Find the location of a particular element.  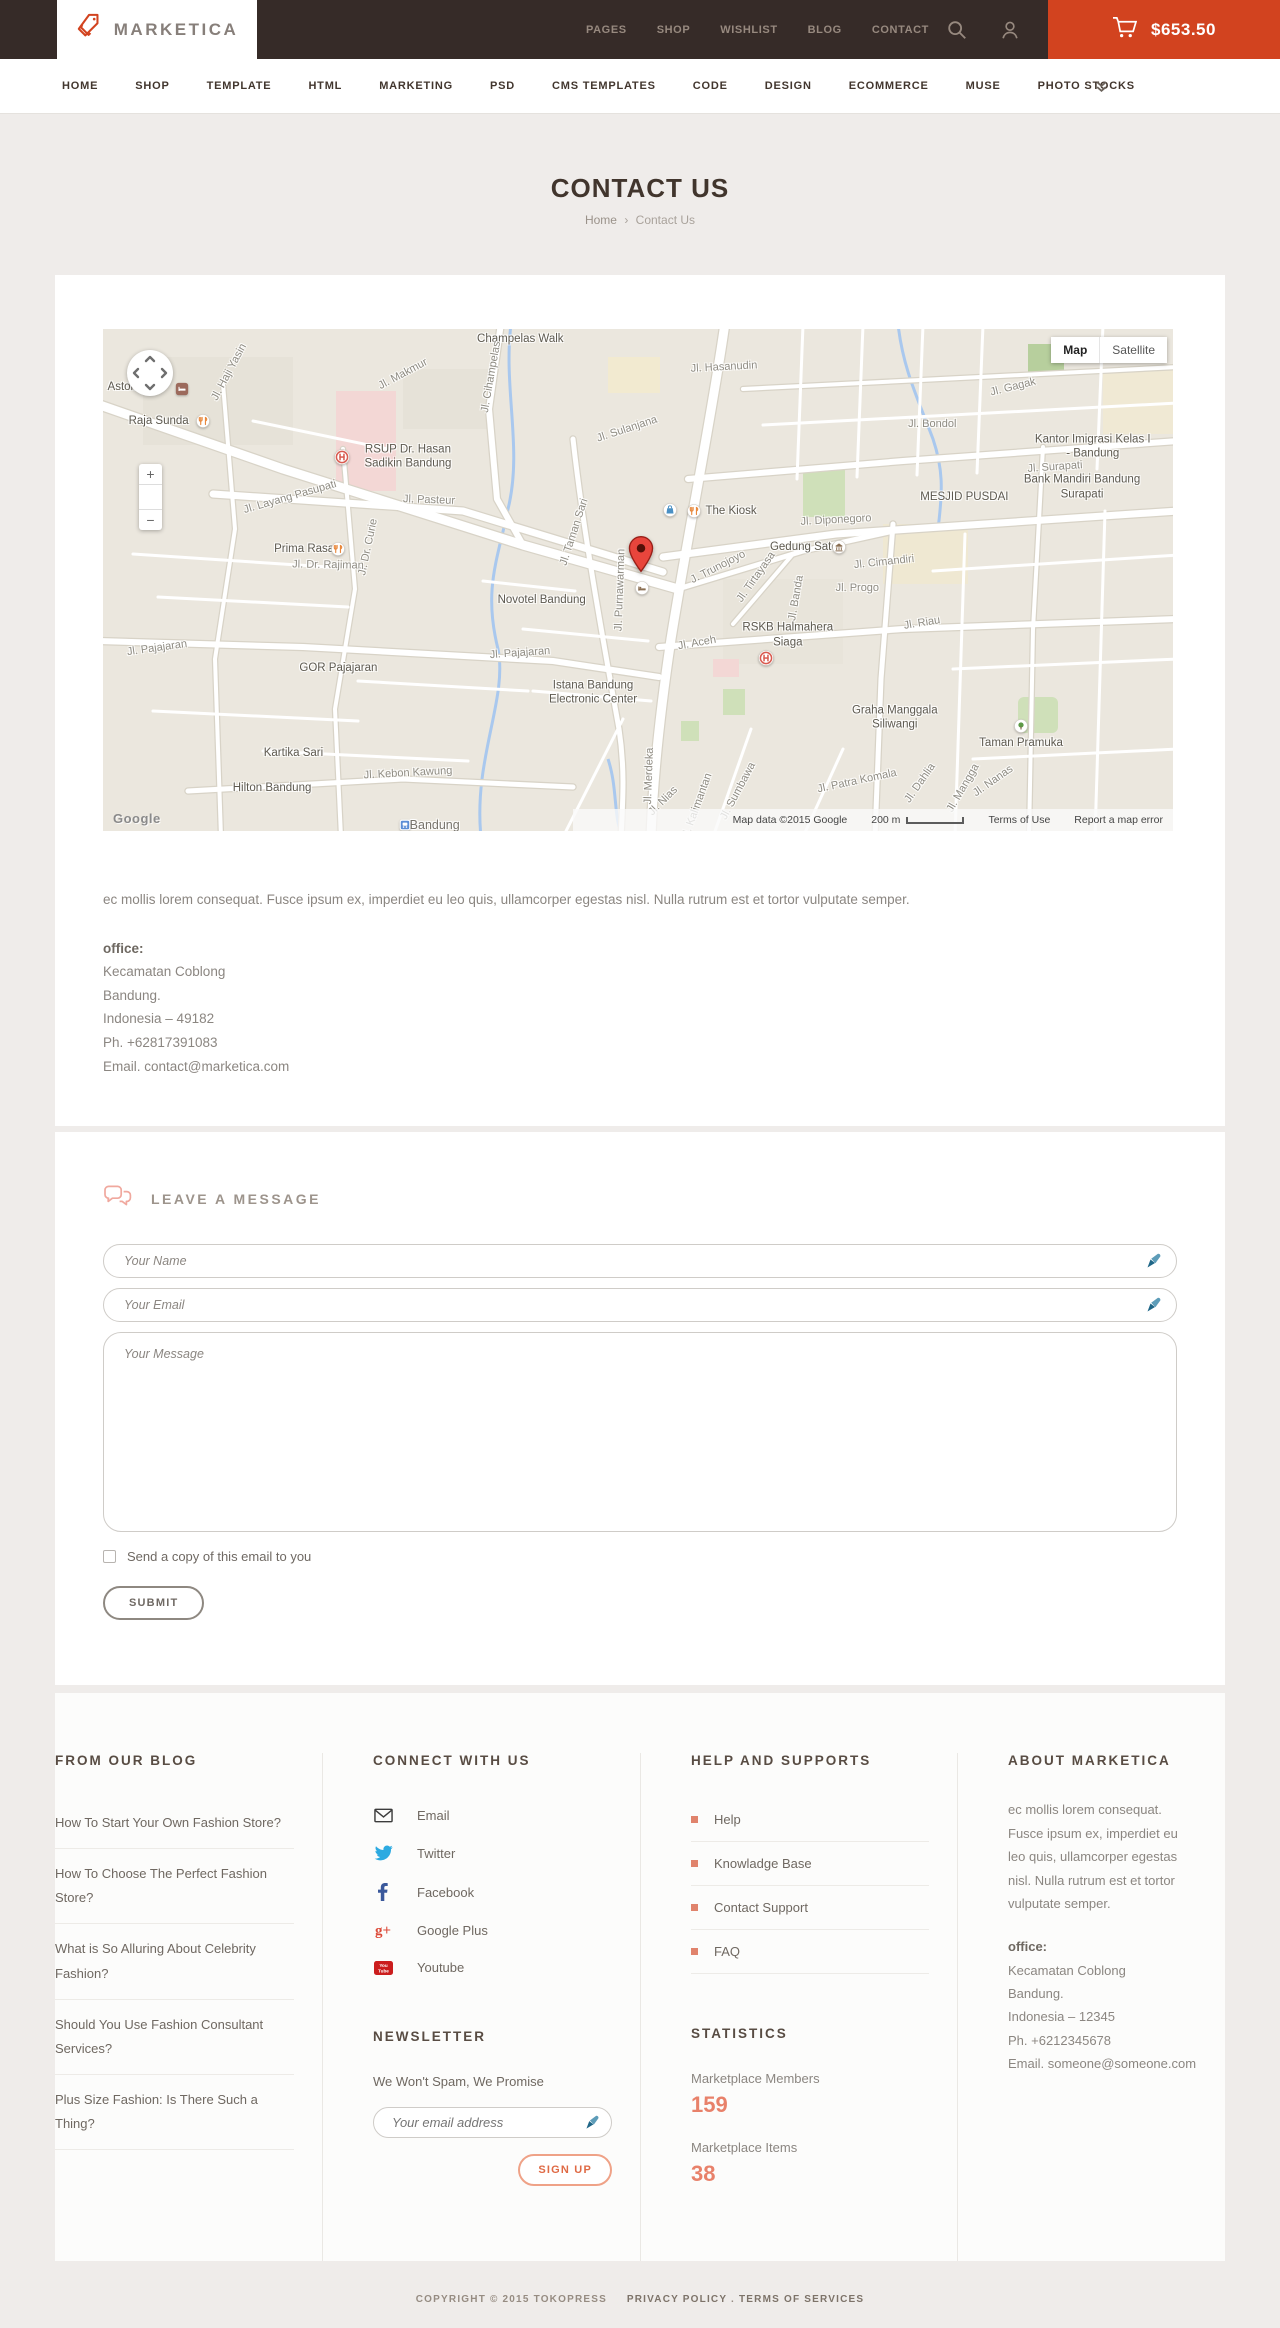

page-header: CONTACT US Home › Contact Us is located at coordinates (640, 194).